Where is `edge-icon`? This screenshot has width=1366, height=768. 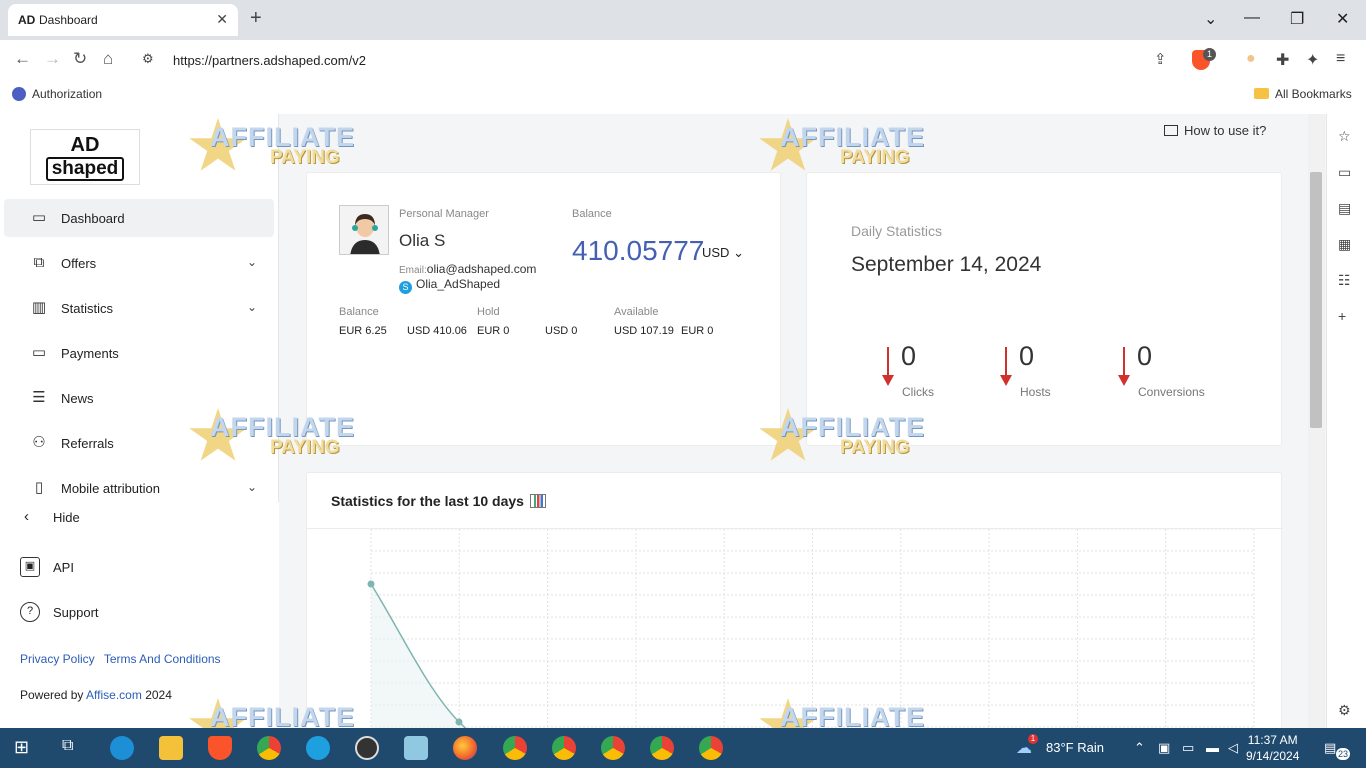 edge-icon is located at coordinates (122, 748).